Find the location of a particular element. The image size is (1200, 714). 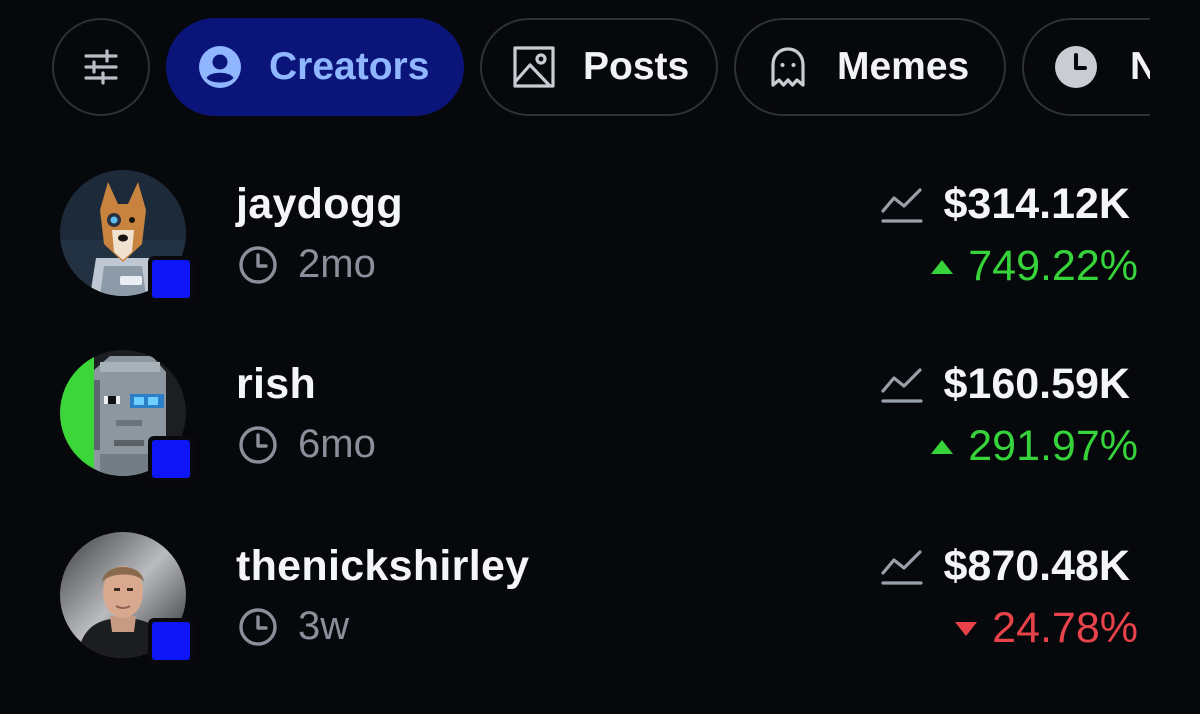

tab-memes: Memes is located at coordinates (870, 67).